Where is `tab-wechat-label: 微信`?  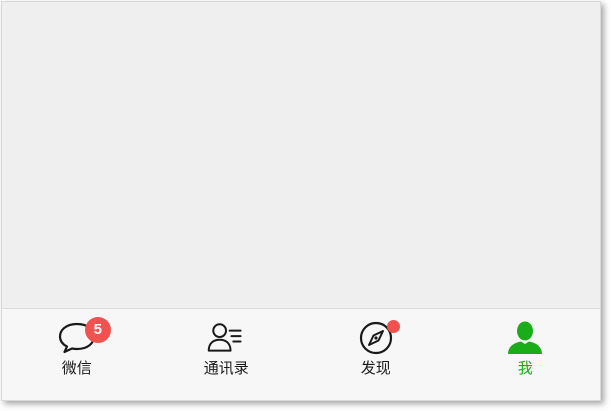 tab-wechat-label: 微信 is located at coordinates (76, 368).